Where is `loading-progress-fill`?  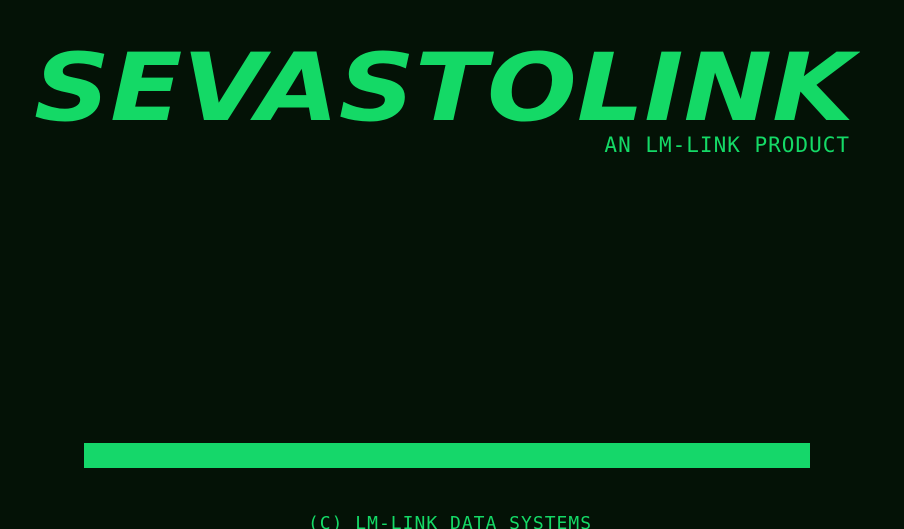 loading-progress-fill is located at coordinates (447, 455).